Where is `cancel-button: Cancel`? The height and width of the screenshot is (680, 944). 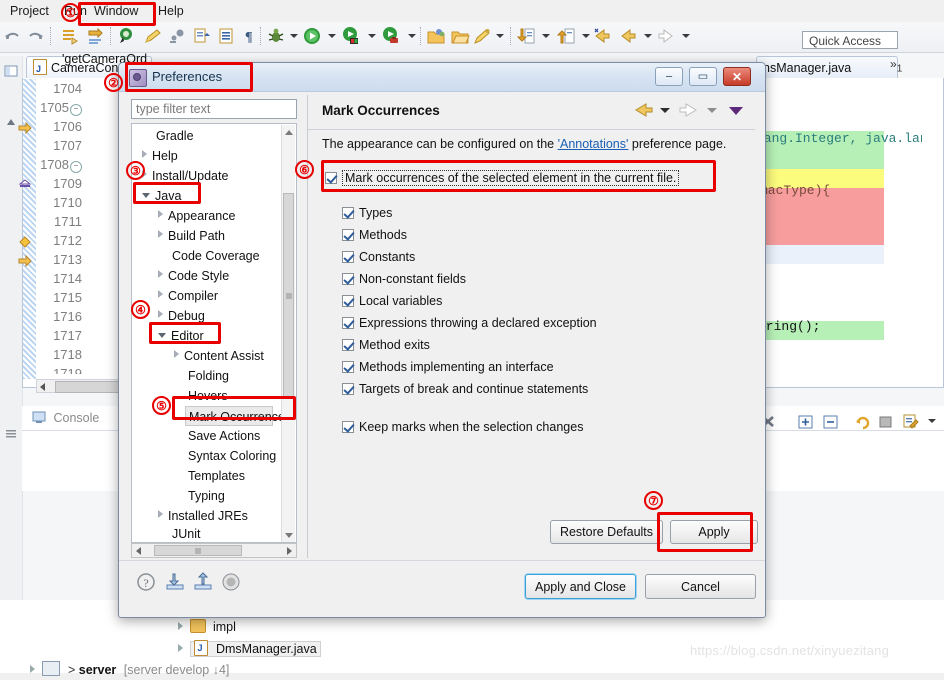 cancel-button: Cancel is located at coordinates (700, 586).